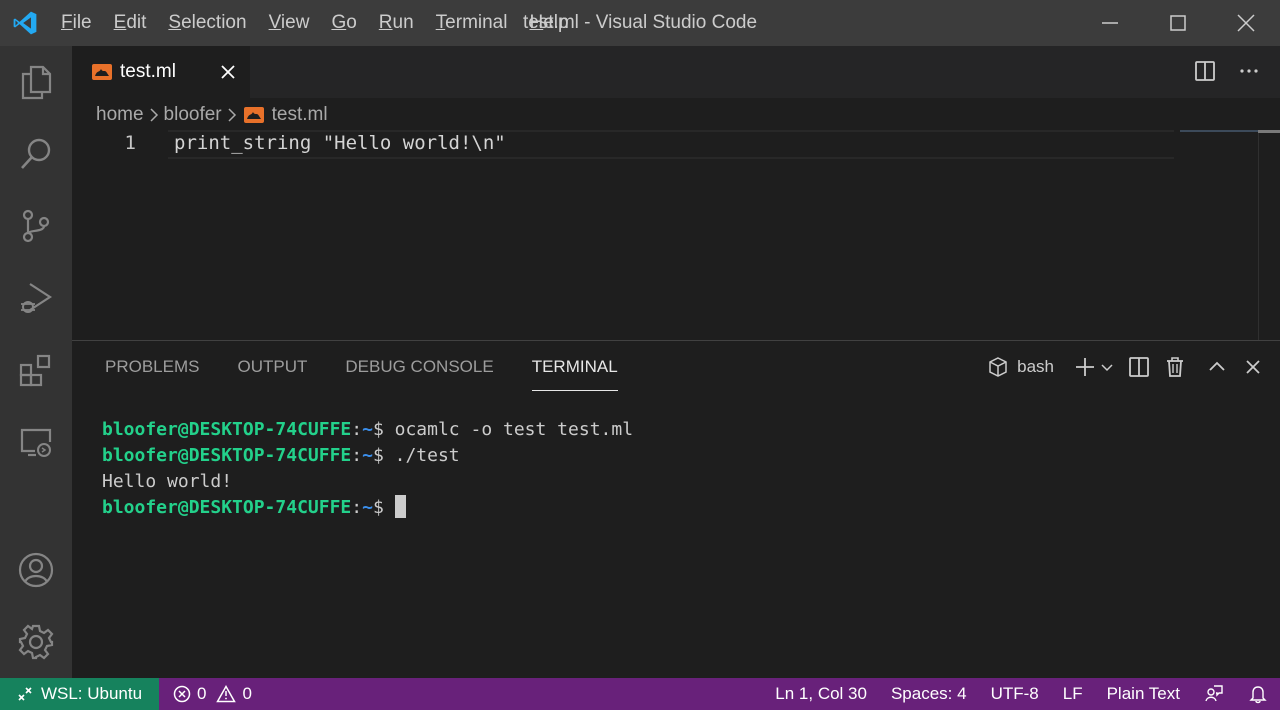  I want to click on close-icon, so click(1253, 367).